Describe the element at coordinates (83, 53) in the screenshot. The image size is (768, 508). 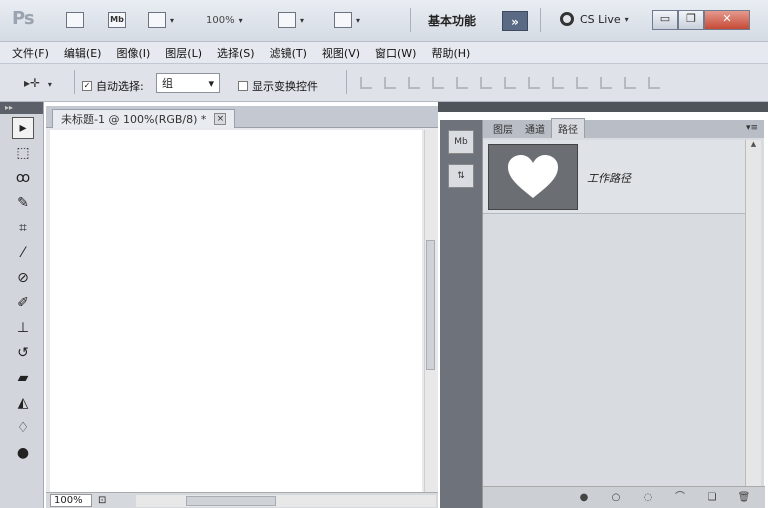
I see `menu-edit: 编辑(E)` at that location.